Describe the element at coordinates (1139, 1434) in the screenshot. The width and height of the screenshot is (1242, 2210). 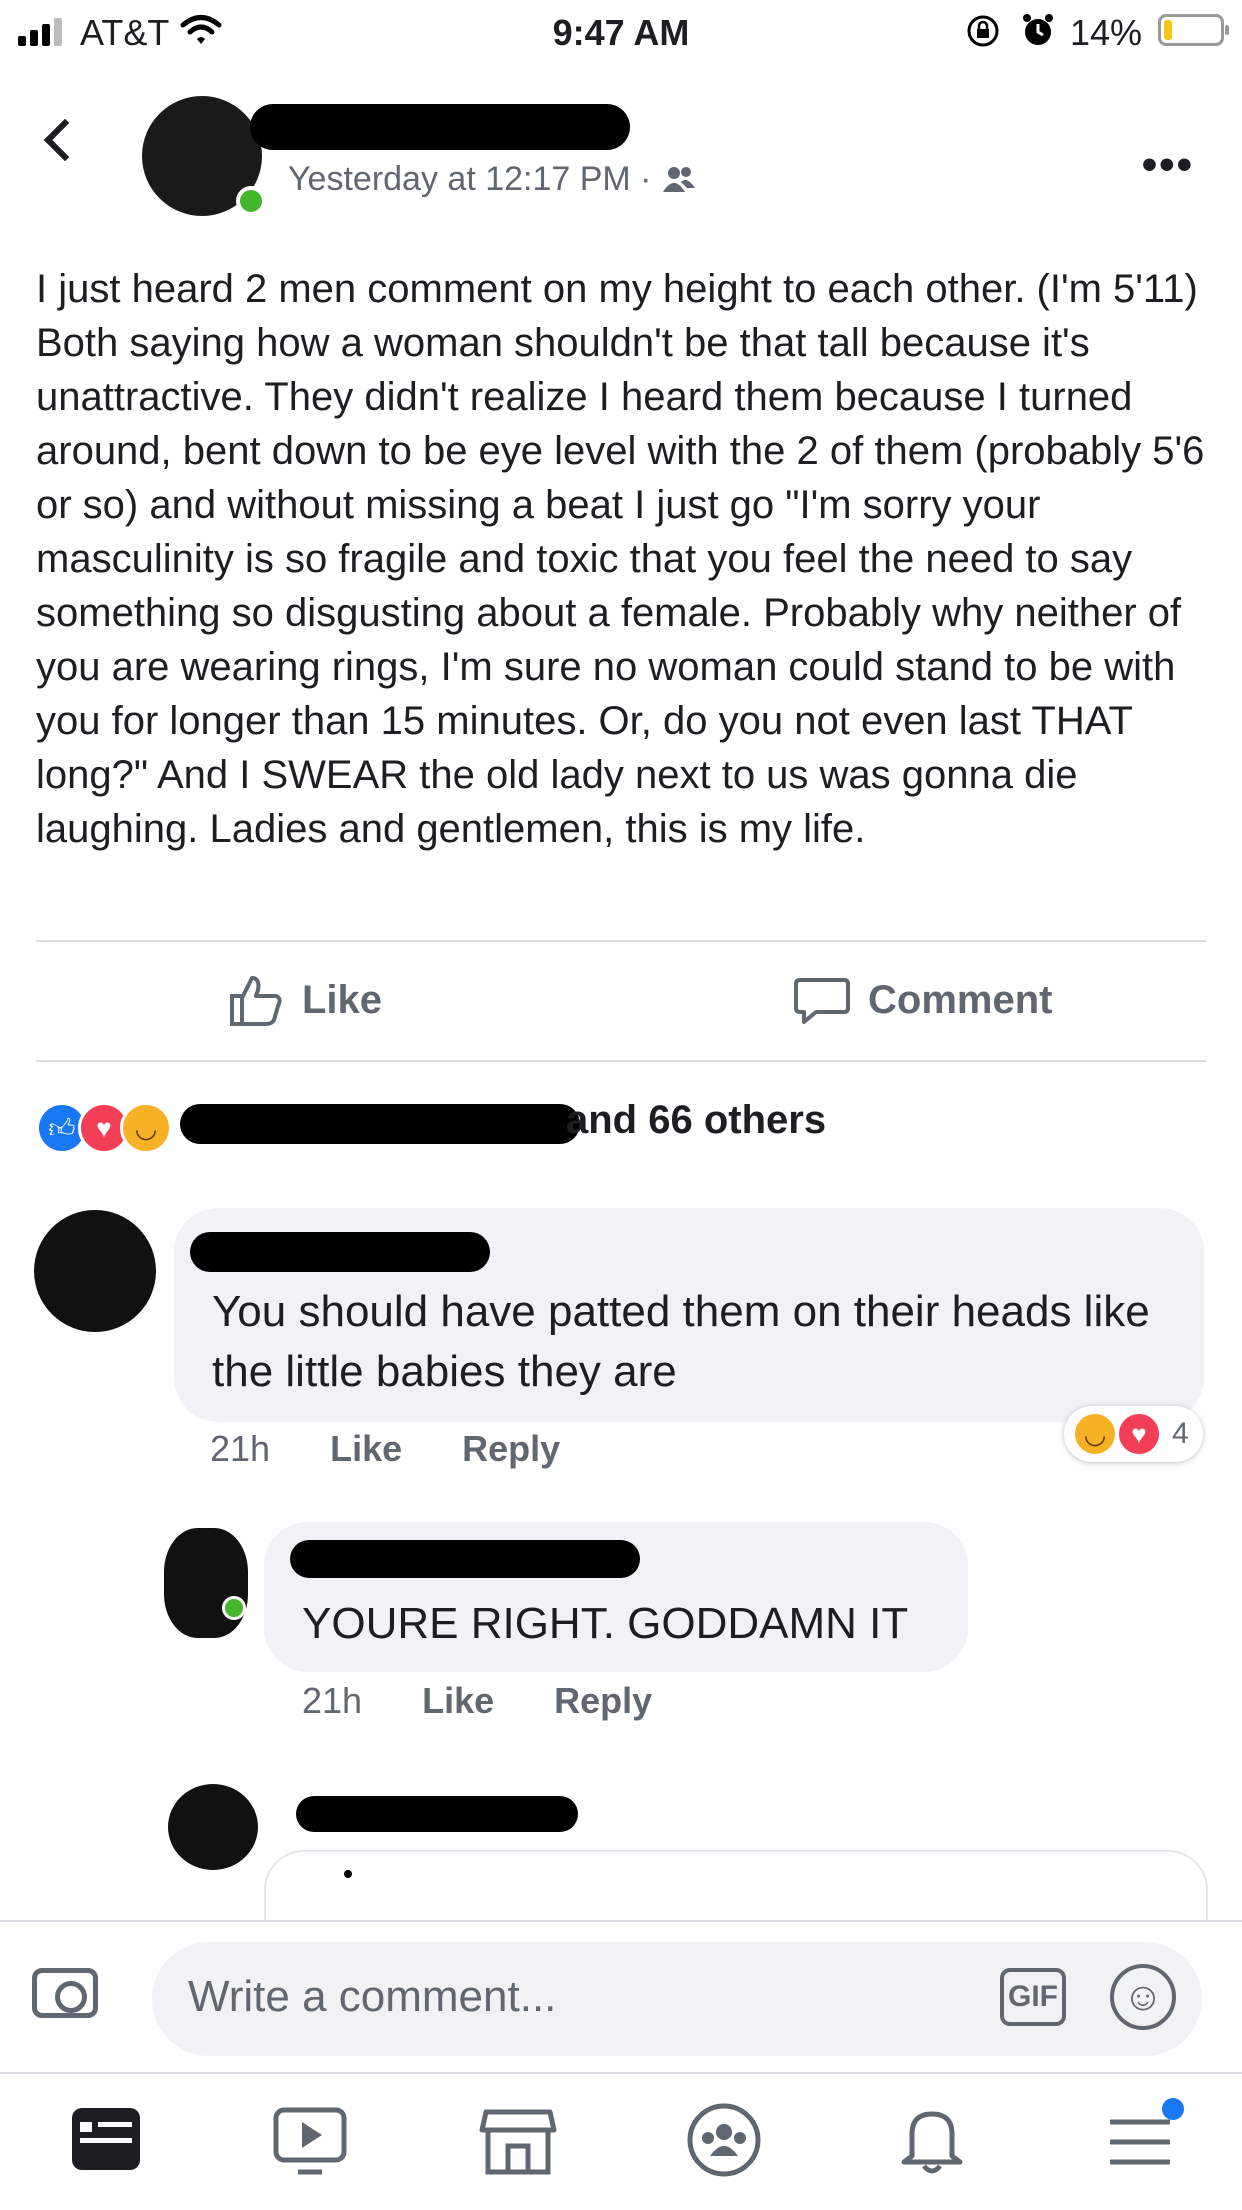
I see `love-reaction-icon: ♥` at that location.